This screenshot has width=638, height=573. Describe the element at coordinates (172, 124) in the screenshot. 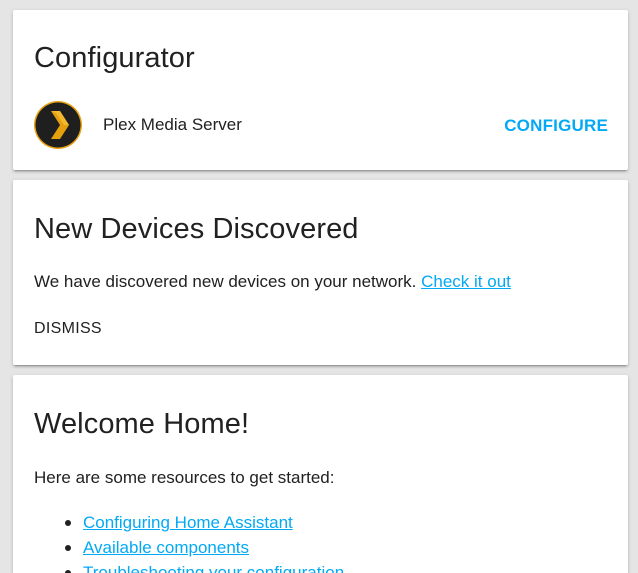

I see `plex-media-server-label: Plex Media Server` at that location.